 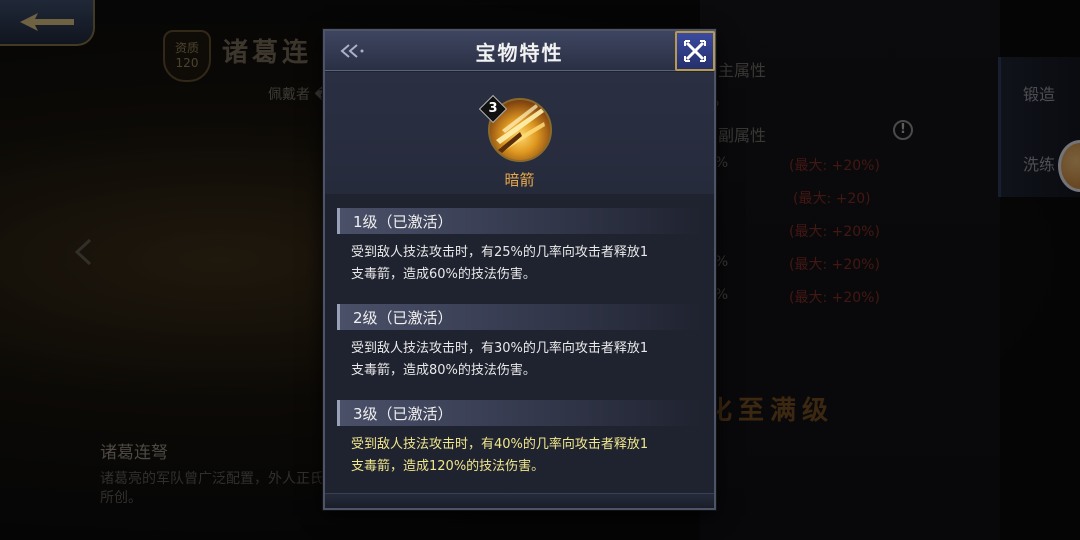 I want to click on tier-description: 受到敌人技法攻击时，有30%的几率向攻击者释放1 支毒箭，造成80%的技法伤害。, so click(x=519, y=356).